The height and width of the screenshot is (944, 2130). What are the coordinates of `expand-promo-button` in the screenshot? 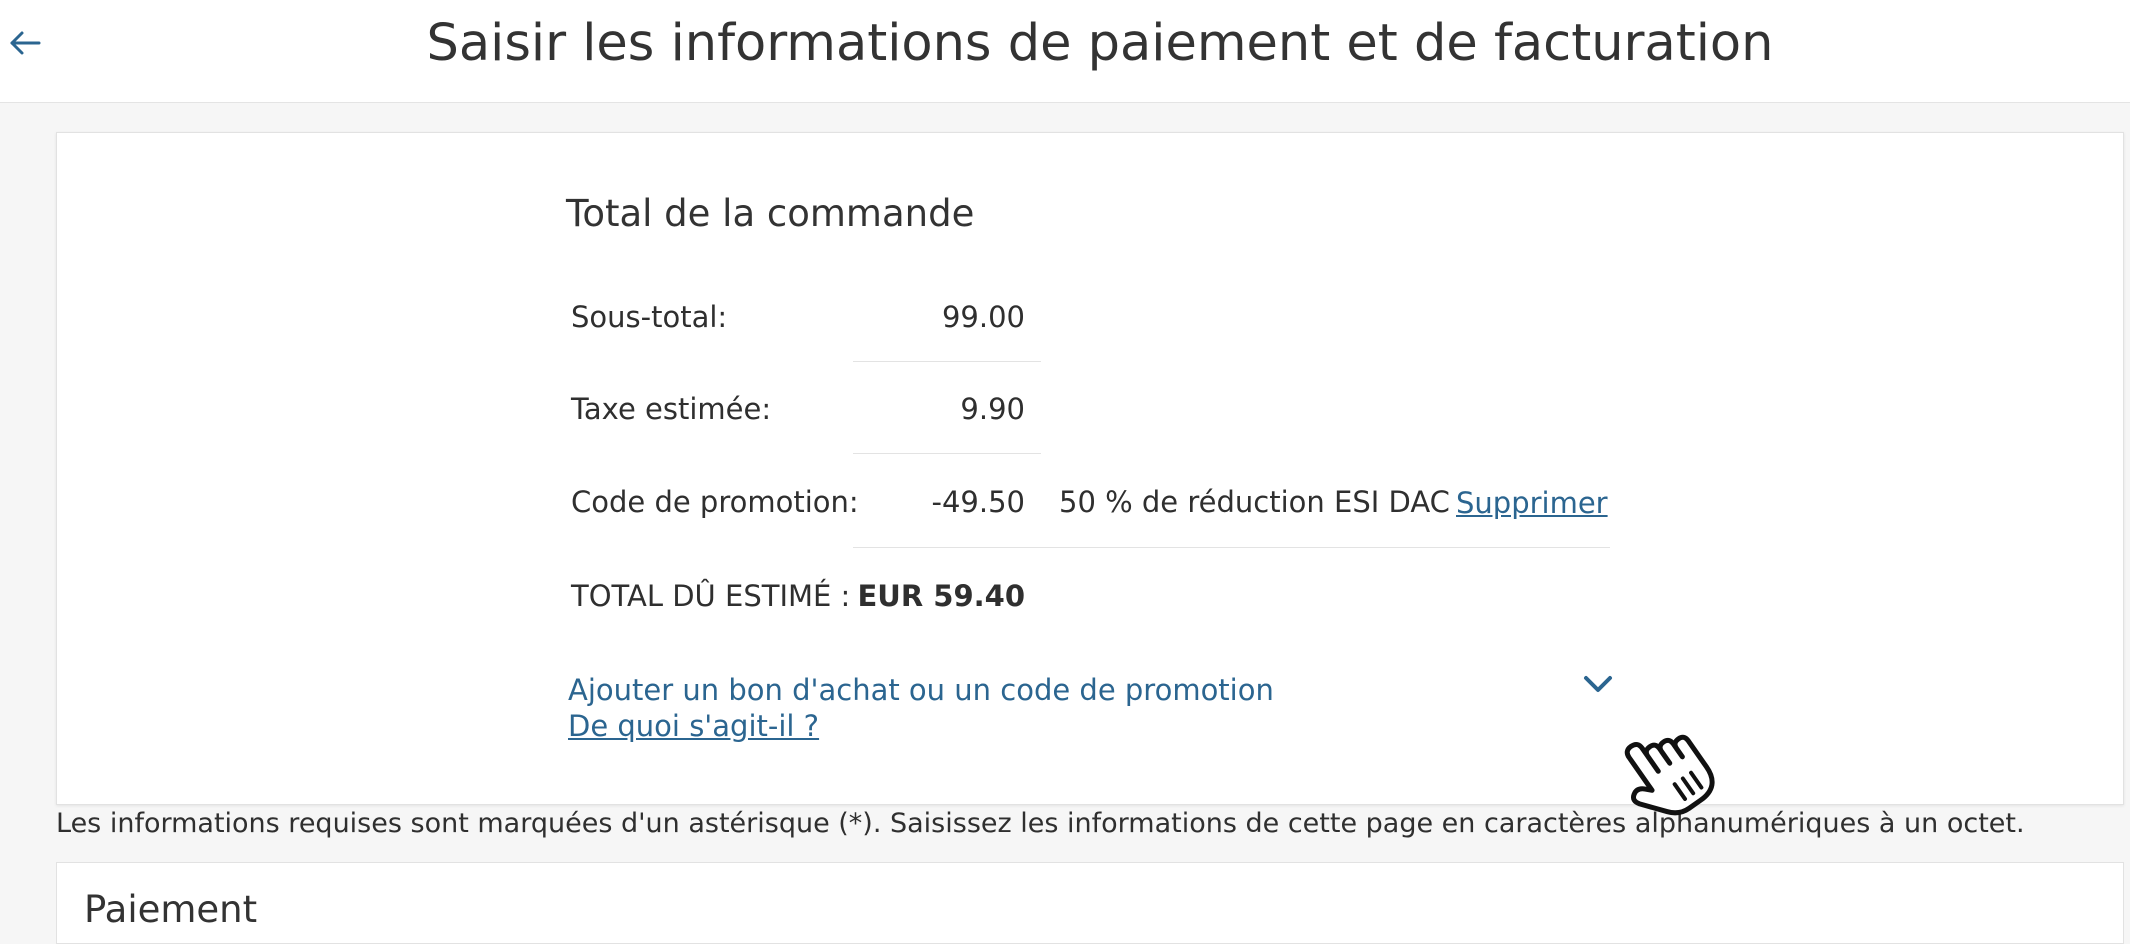 It's located at (1598, 685).